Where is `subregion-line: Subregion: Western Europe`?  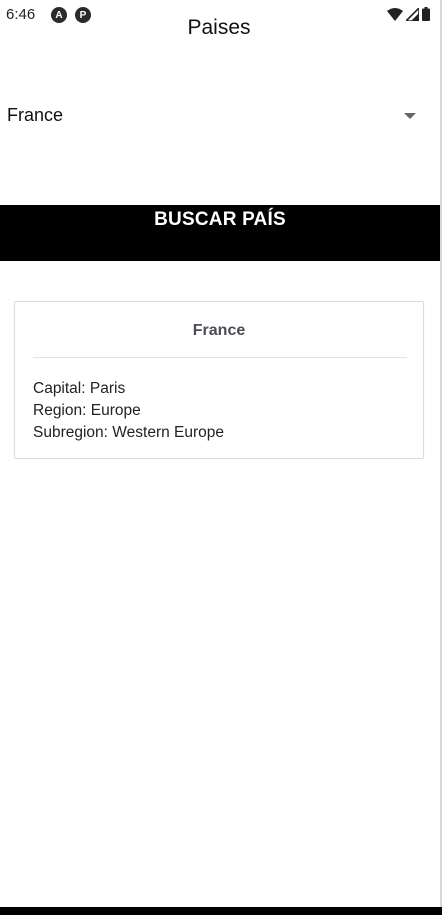
subregion-line: Subregion: Western Europe is located at coordinates (128, 433).